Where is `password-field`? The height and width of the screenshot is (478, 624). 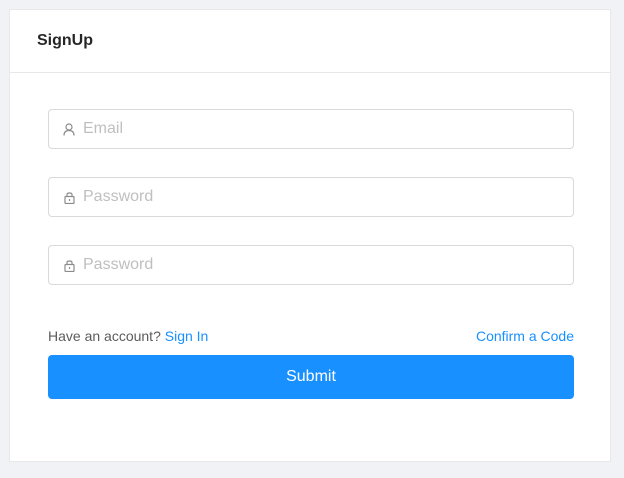 password-field is located at coordinates (311, 197).